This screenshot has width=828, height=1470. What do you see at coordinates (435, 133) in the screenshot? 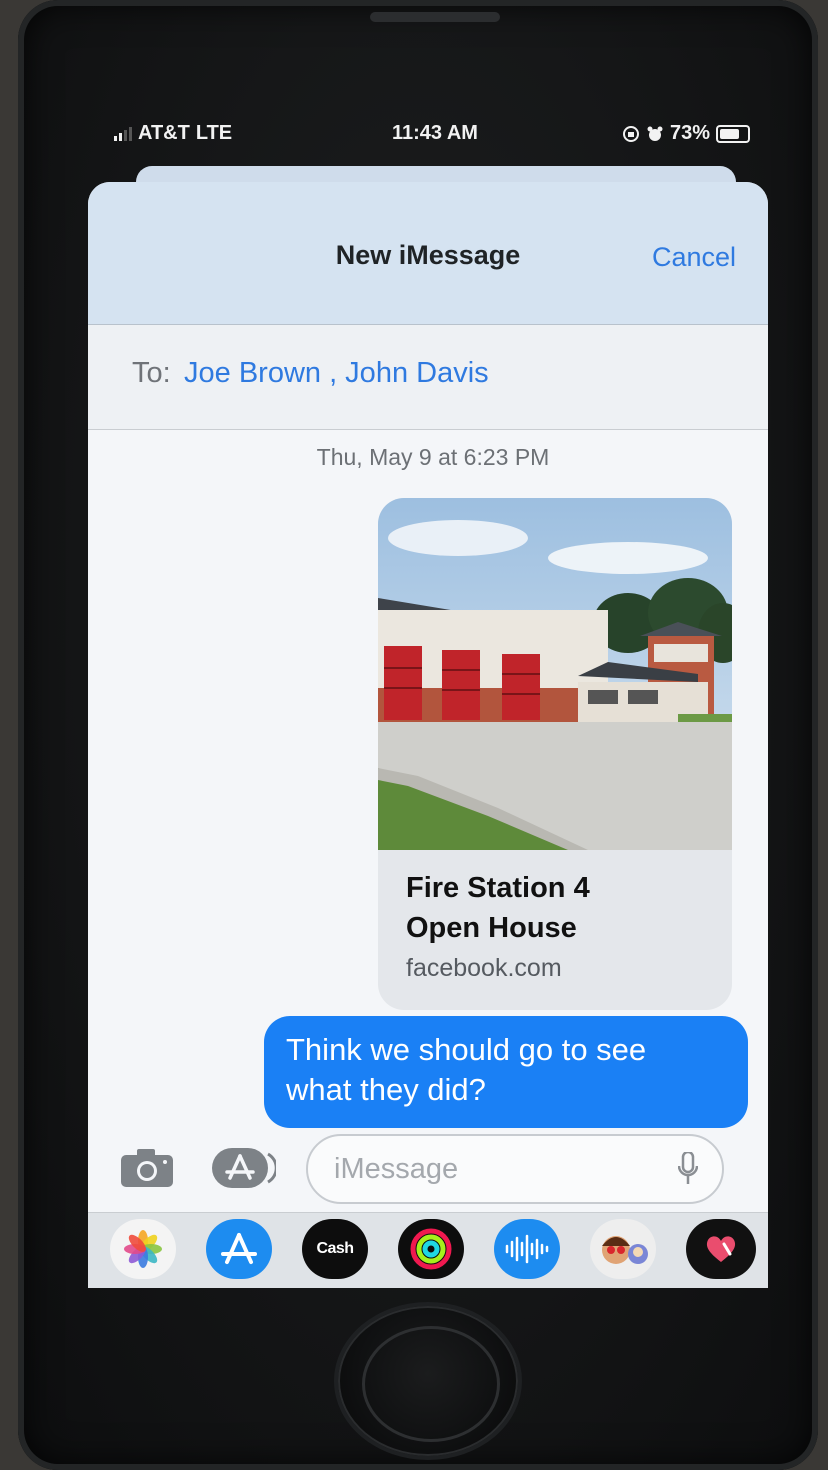
I see `status-time: 11:43 AM` at bounding box center [435, 133].